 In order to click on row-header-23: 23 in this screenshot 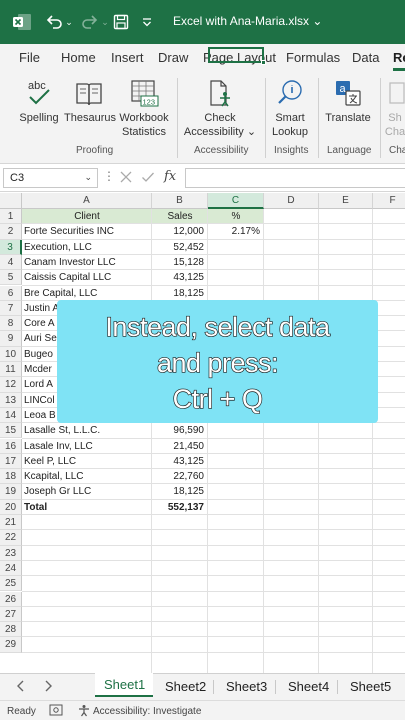, I will do `click(11, 553)`.